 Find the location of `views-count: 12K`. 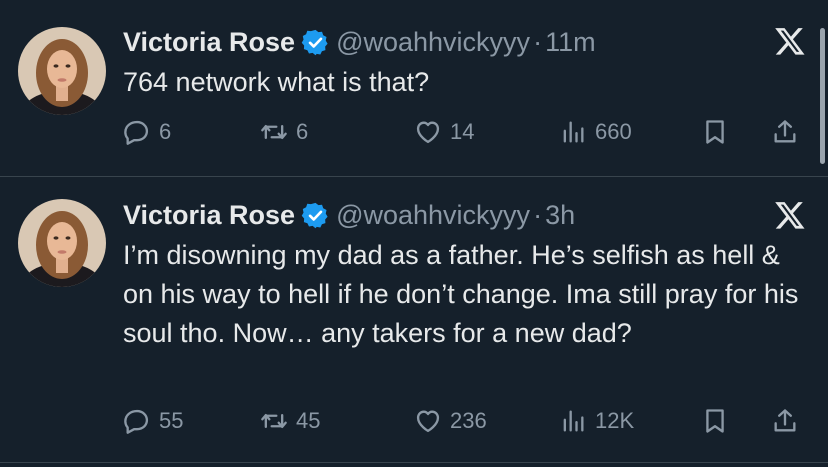

views-count: 12K is located at coordinates (615, 420).